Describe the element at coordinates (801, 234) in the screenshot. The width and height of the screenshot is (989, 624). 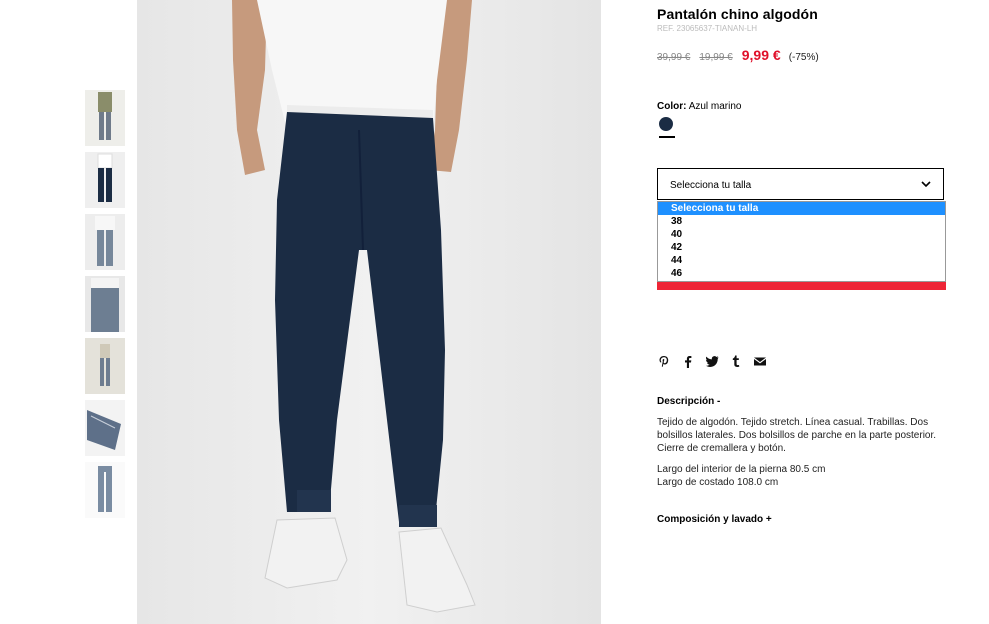
I see `size-option: 40` at that location.